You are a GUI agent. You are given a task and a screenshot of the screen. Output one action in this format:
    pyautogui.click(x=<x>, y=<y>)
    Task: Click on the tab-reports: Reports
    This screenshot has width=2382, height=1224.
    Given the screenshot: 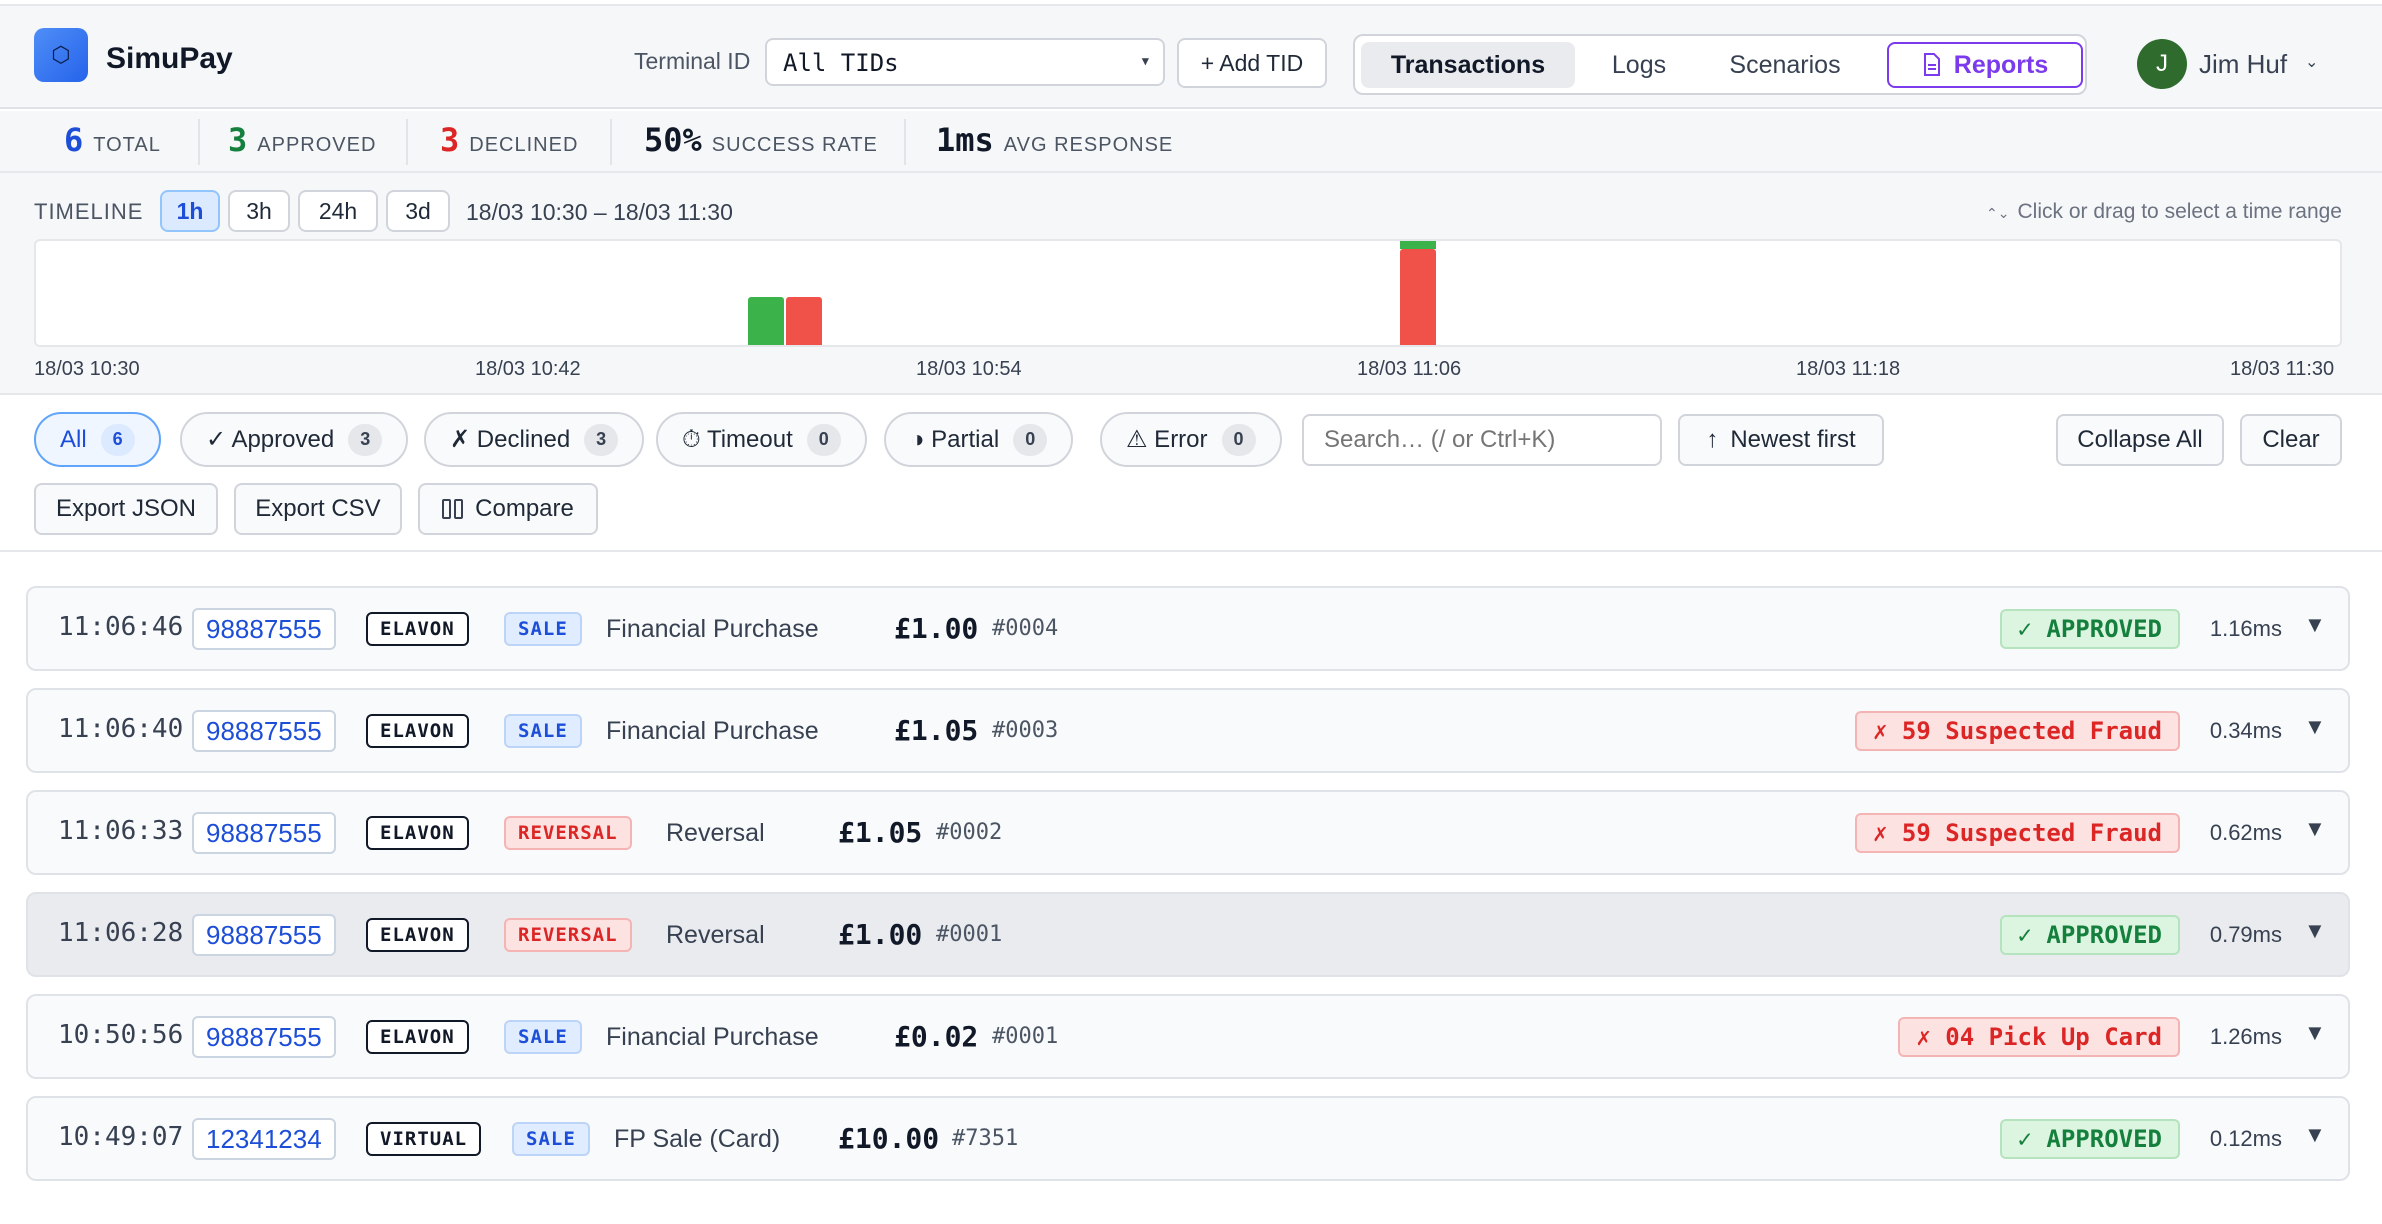 What is the action you would take?
    pyautogui.click(x=1985, y=65)
    